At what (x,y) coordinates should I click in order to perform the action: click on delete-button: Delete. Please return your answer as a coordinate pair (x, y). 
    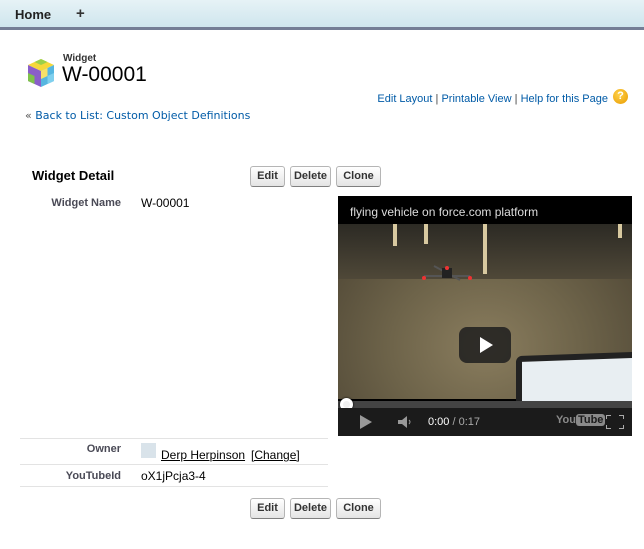
    Looking at the image, I should click on (310, 176).